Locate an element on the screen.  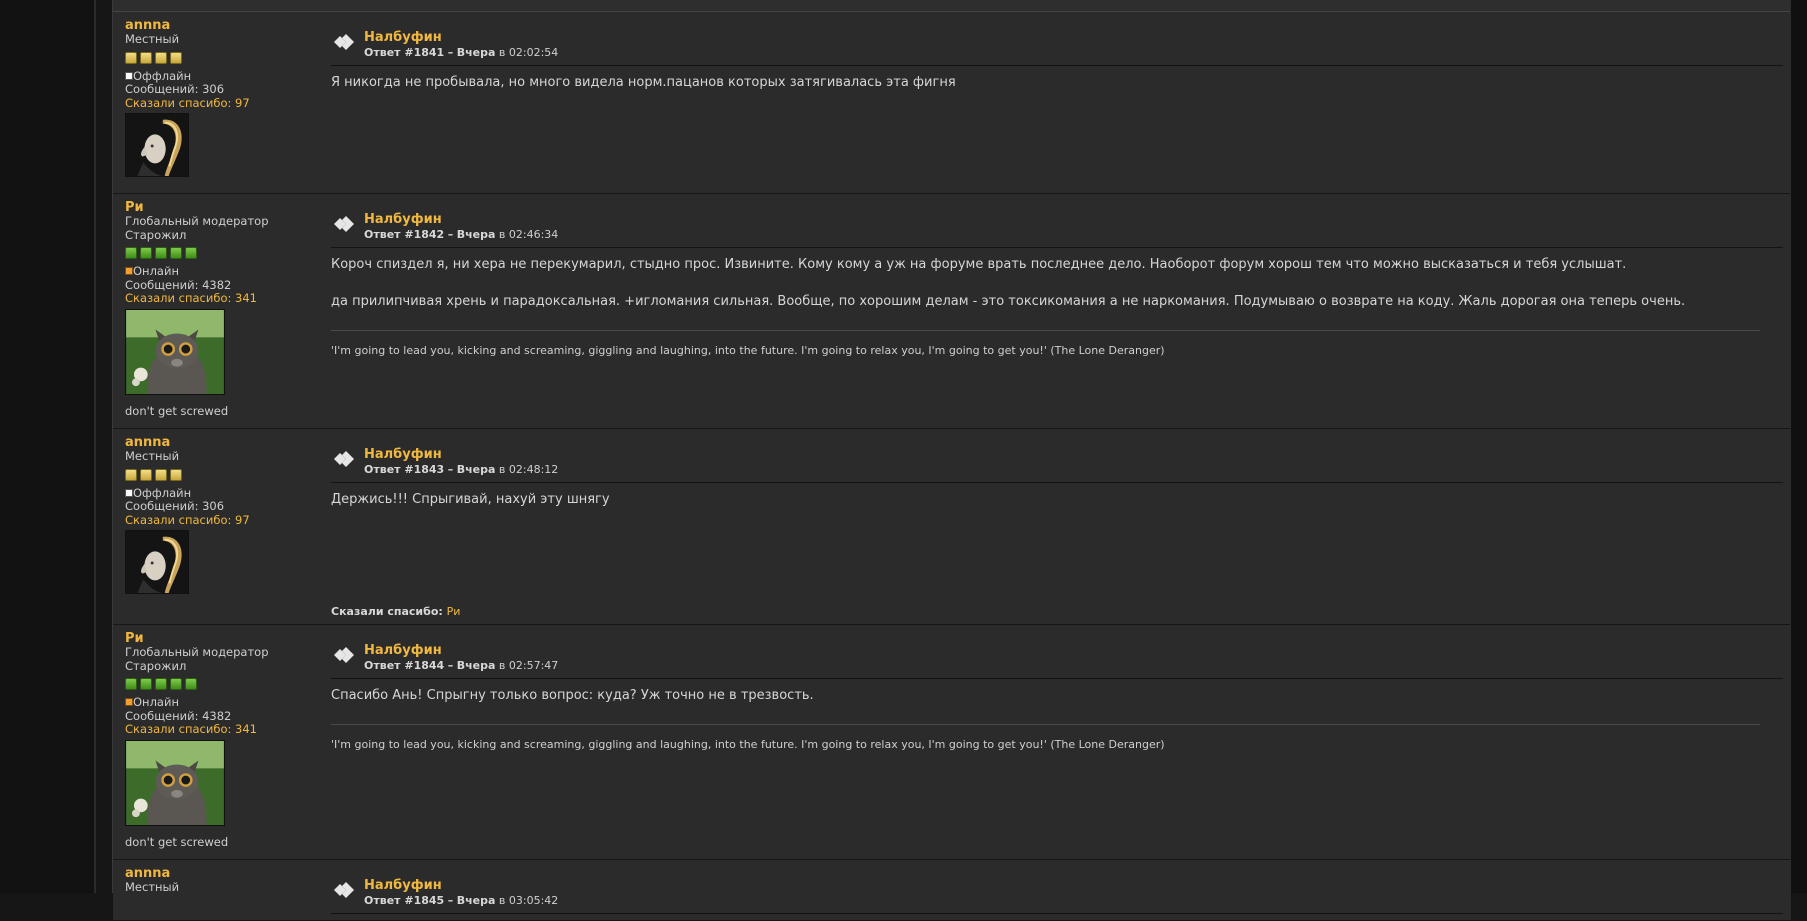
thanked-by: Сказали спасибо: Ри is located at coordinates (395, 611).